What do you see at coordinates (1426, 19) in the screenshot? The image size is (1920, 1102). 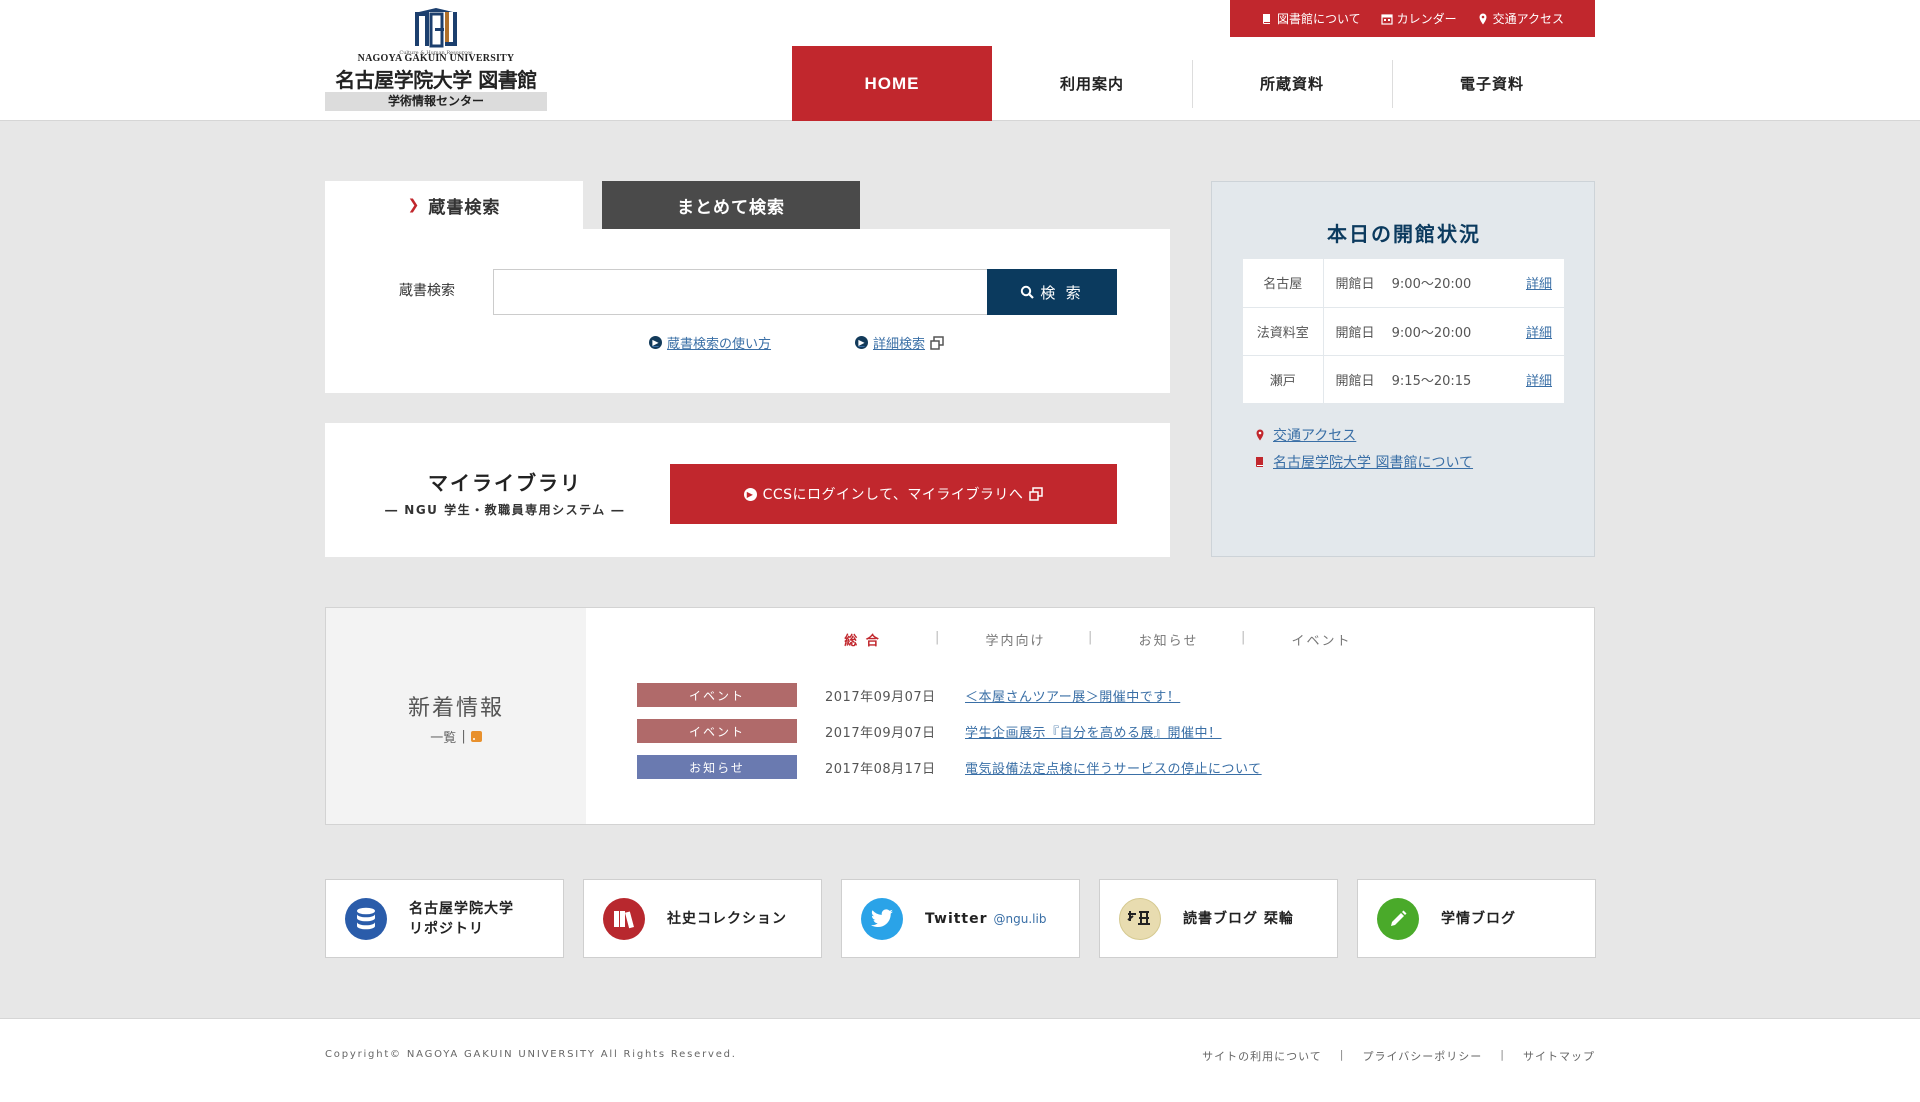 I see `topbar-link-label: カレンダー` at bounding box center [1426, 19].